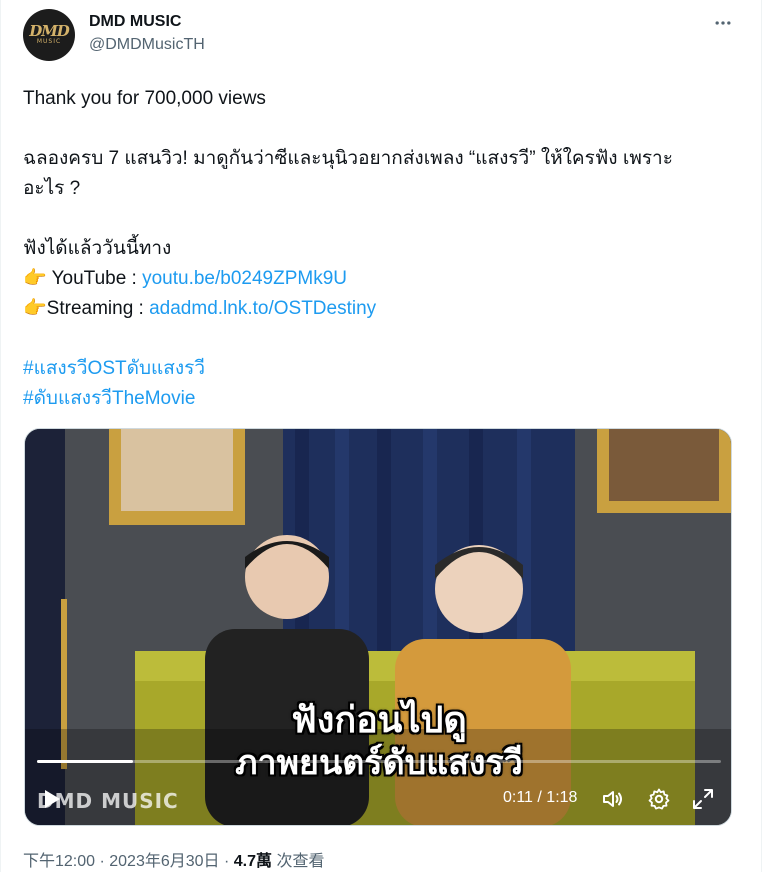 The width and height of the screenshot is (762, 872). What do you see at coordinates (381, 279) in the screenshot?
I see `tweet-line-youtube: 👉 YouTube : youtu.be/b0249ZPMk9U` at bounding box center [381, 279].